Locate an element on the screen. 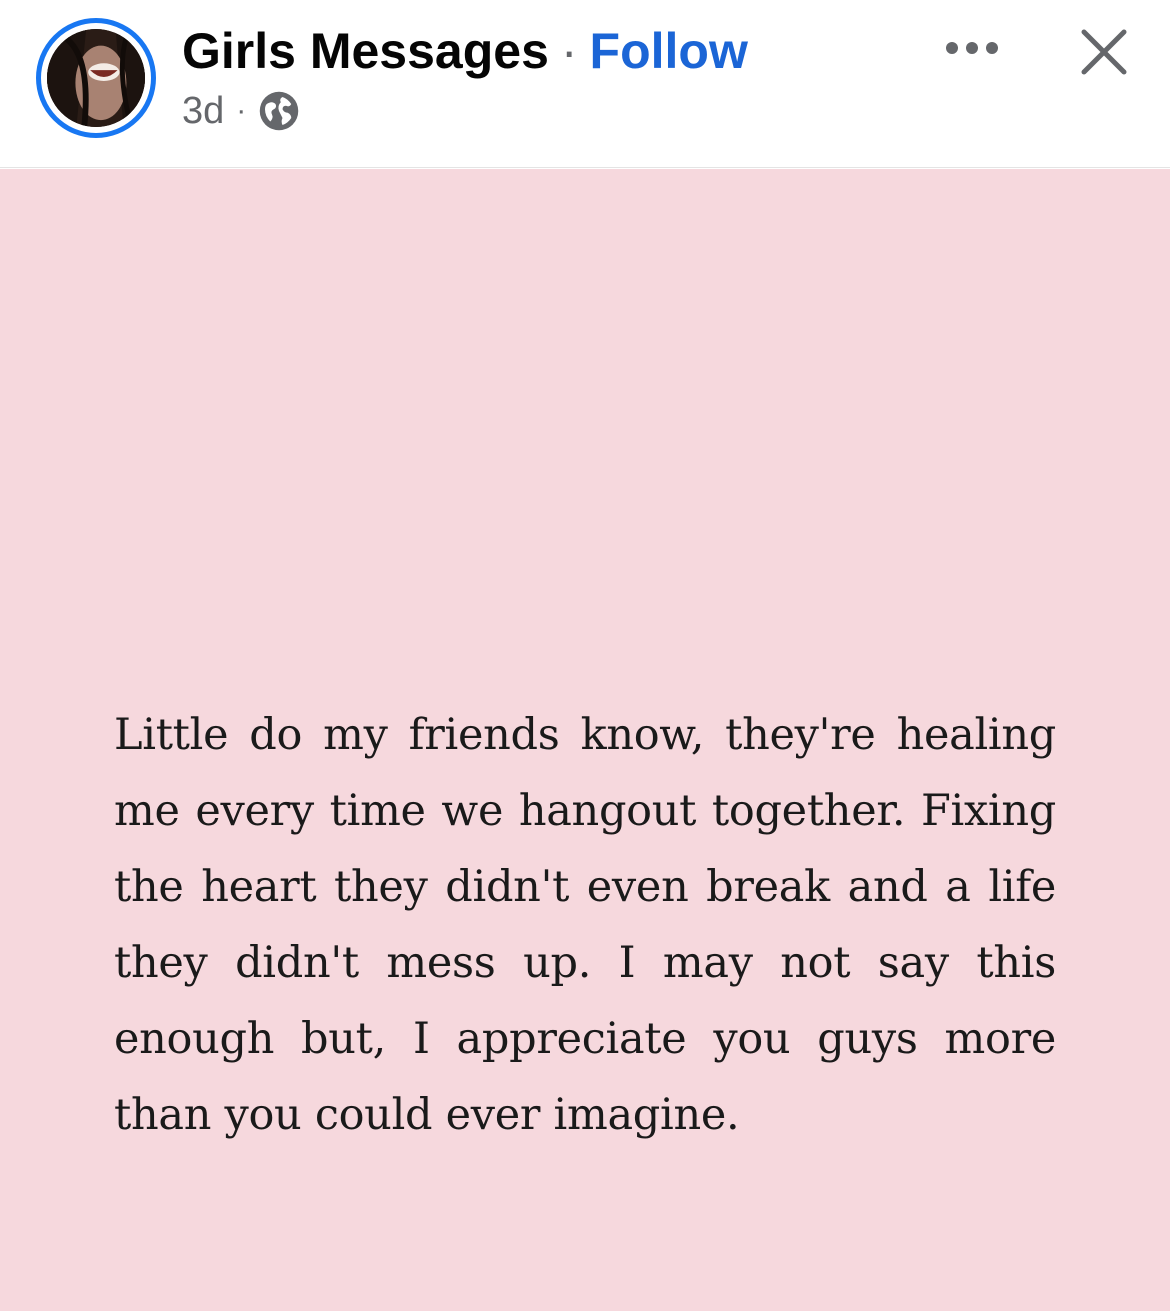 The width and height of the screenshot is (1170, 1311). more-horizontal-icon is located at coordinates (972, 48).